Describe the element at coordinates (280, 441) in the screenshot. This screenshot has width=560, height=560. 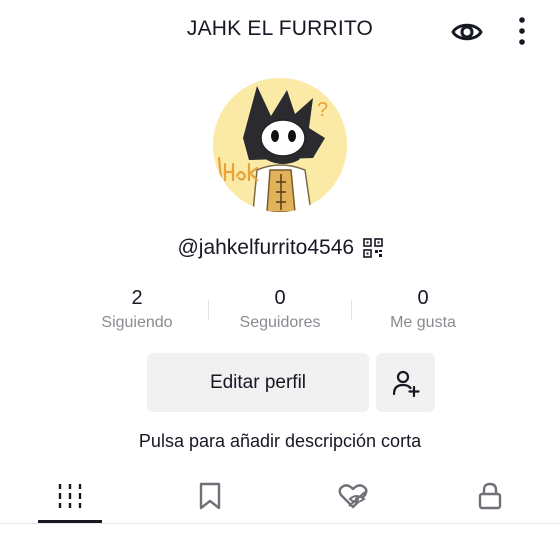
I see `bio-placeholder: Pulsa para añadir descripción corta` at that location.